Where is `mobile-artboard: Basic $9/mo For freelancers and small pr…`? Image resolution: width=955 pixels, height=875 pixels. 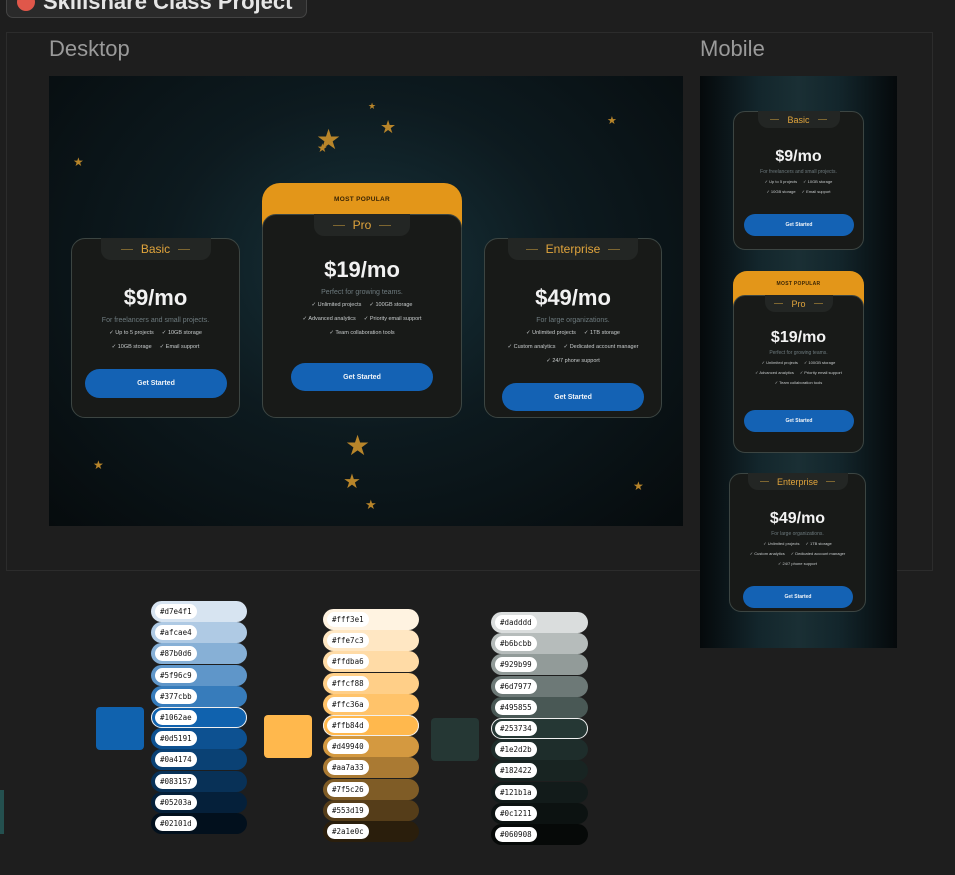
mobile-artboard: Basic $9/mo For freelancers and small pr… is located at coordinates (798, 362).